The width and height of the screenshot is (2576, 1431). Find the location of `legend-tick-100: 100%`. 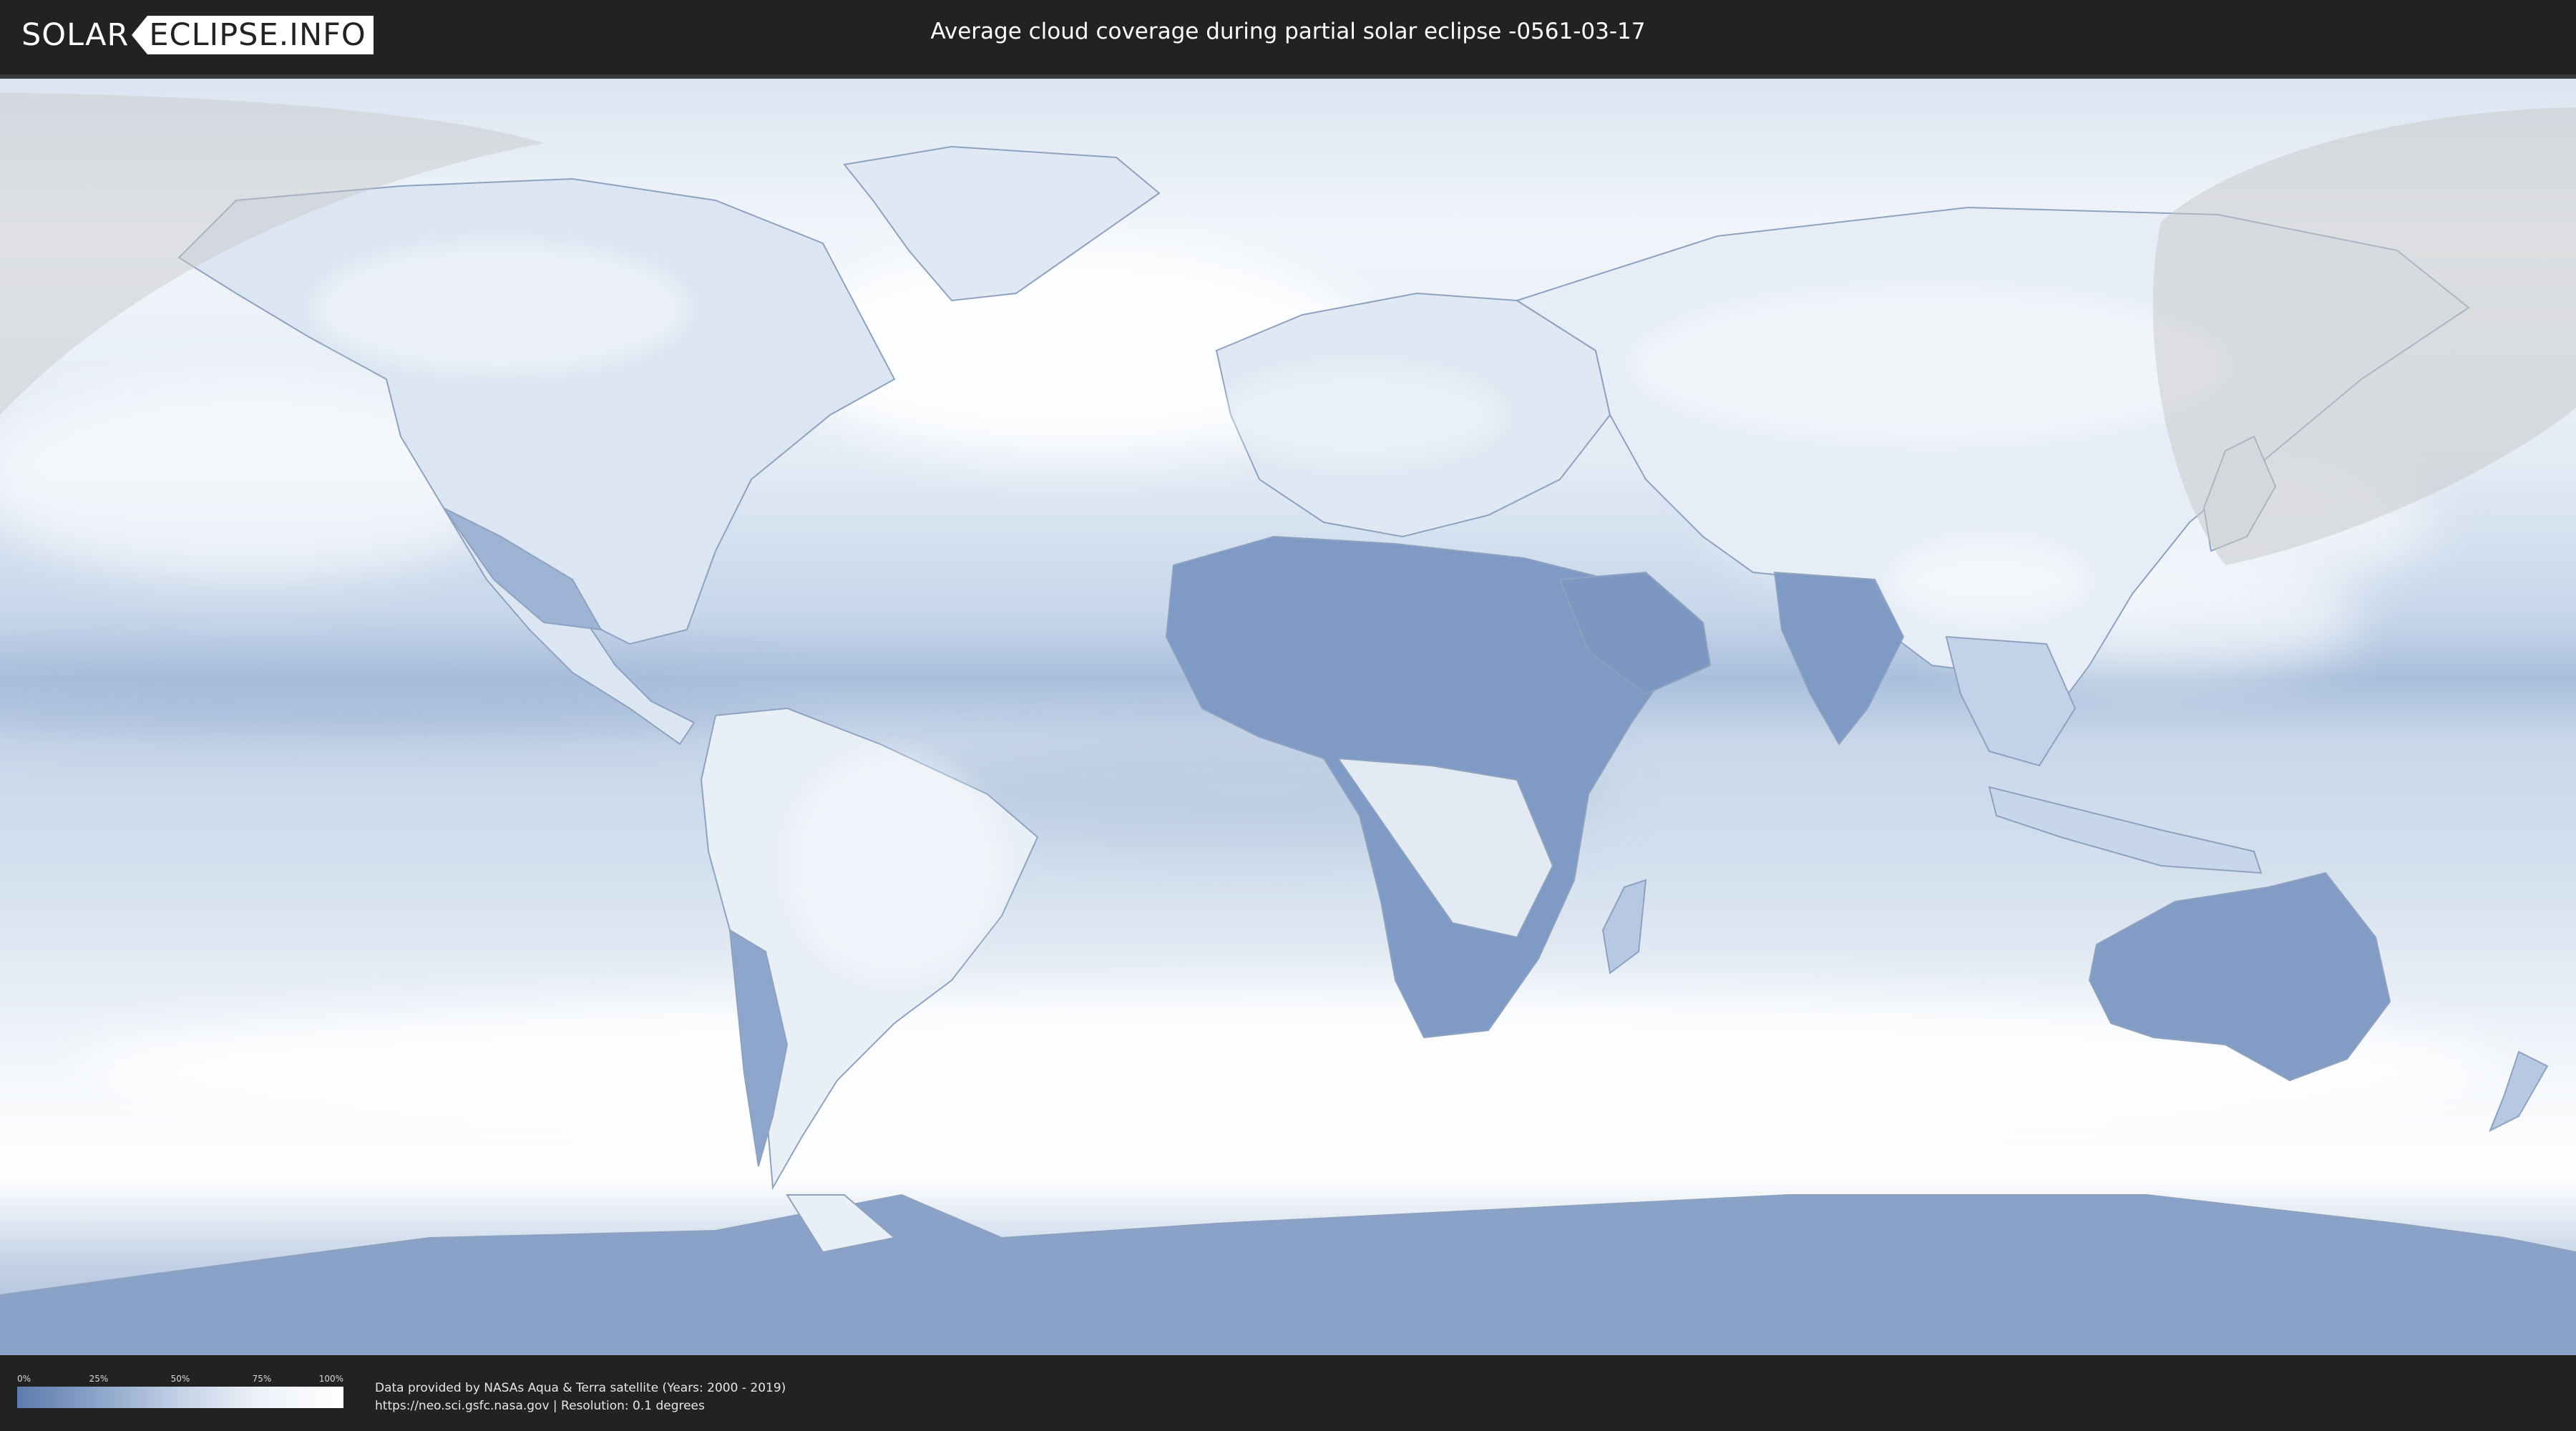

legend-tick-100: 100% is located at coordinates (330, 1379).